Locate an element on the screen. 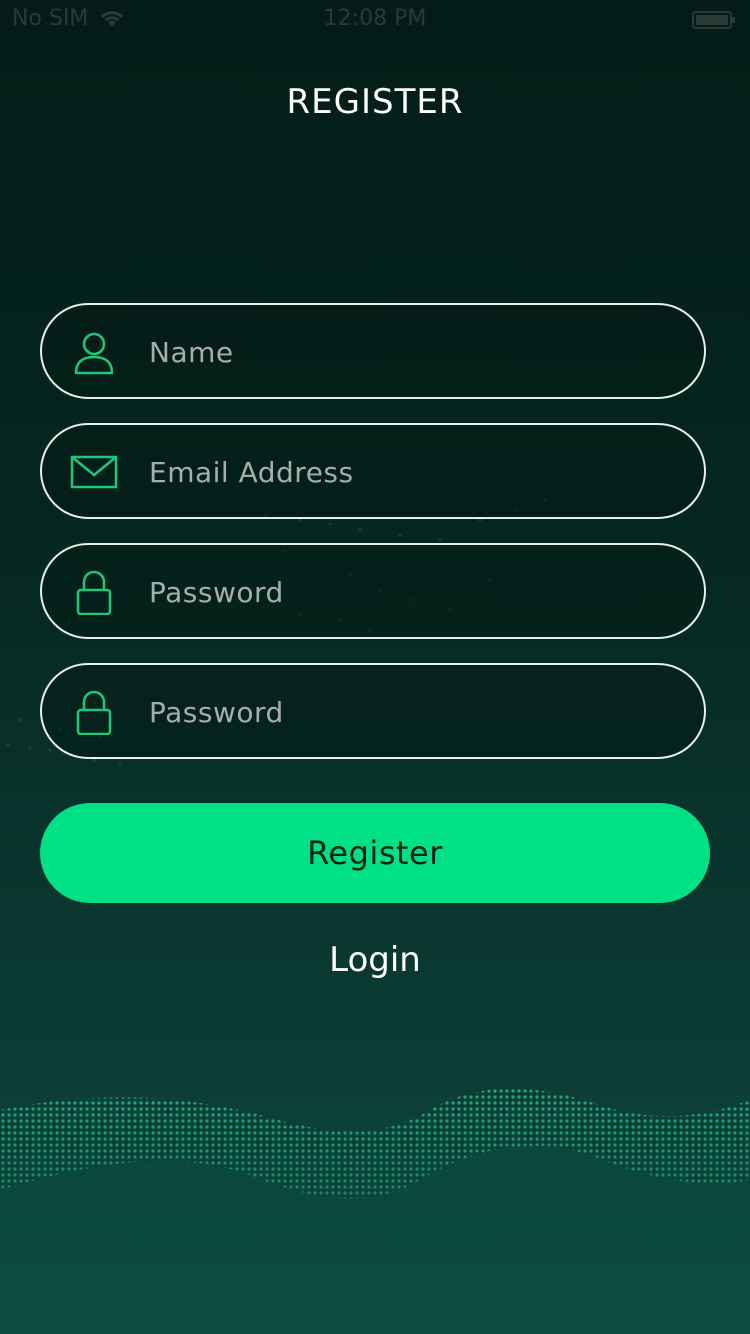 This screenshot has width=750, height=1334. name-input is located at coordinates (409, 352).